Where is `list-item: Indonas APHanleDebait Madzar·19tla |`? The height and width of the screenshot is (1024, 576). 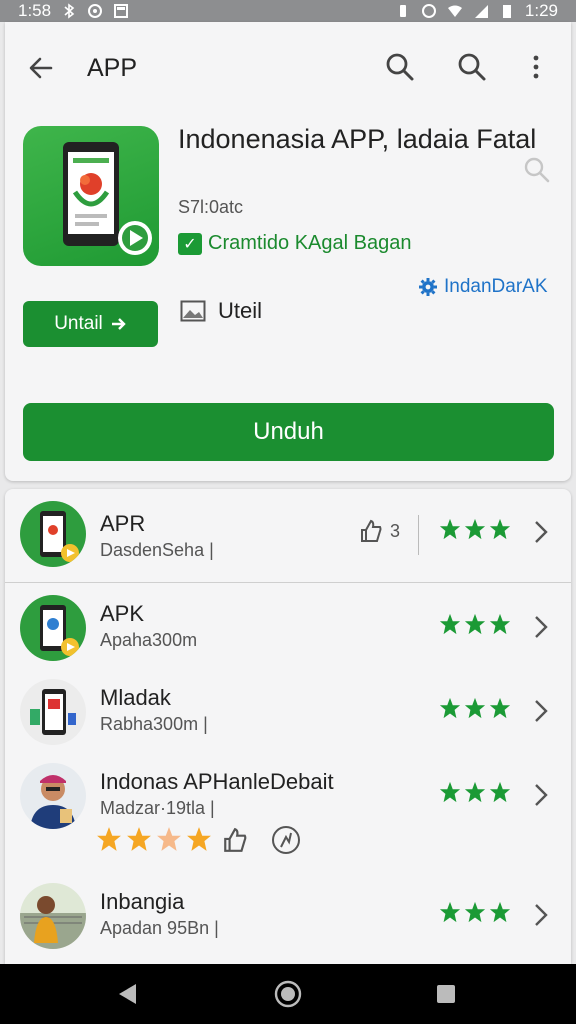 list-item: Indonas APHanleDebait Madzar·19tla | is located at coordinates (288, 811).